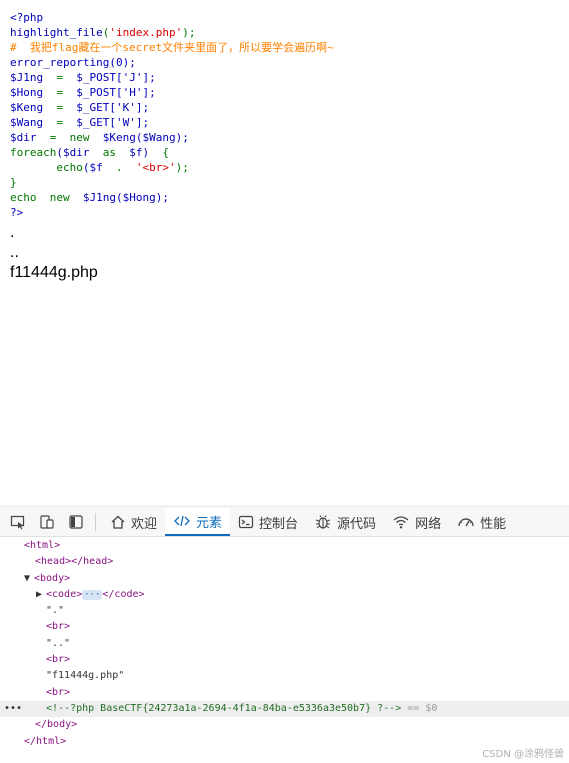 This screenshot has width=569, height=763. What do you see at coordinates (14, 252) in the screenshot?
I see `output-line: ..` at bounding box center [14, 252].